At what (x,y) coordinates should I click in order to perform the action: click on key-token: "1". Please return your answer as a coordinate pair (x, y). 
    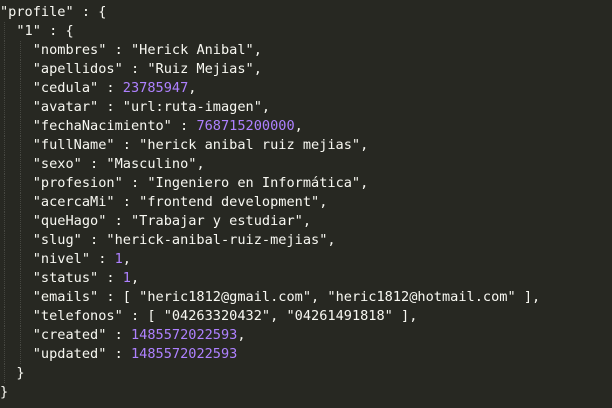
    Looking at the image, I should click on (20, 31).